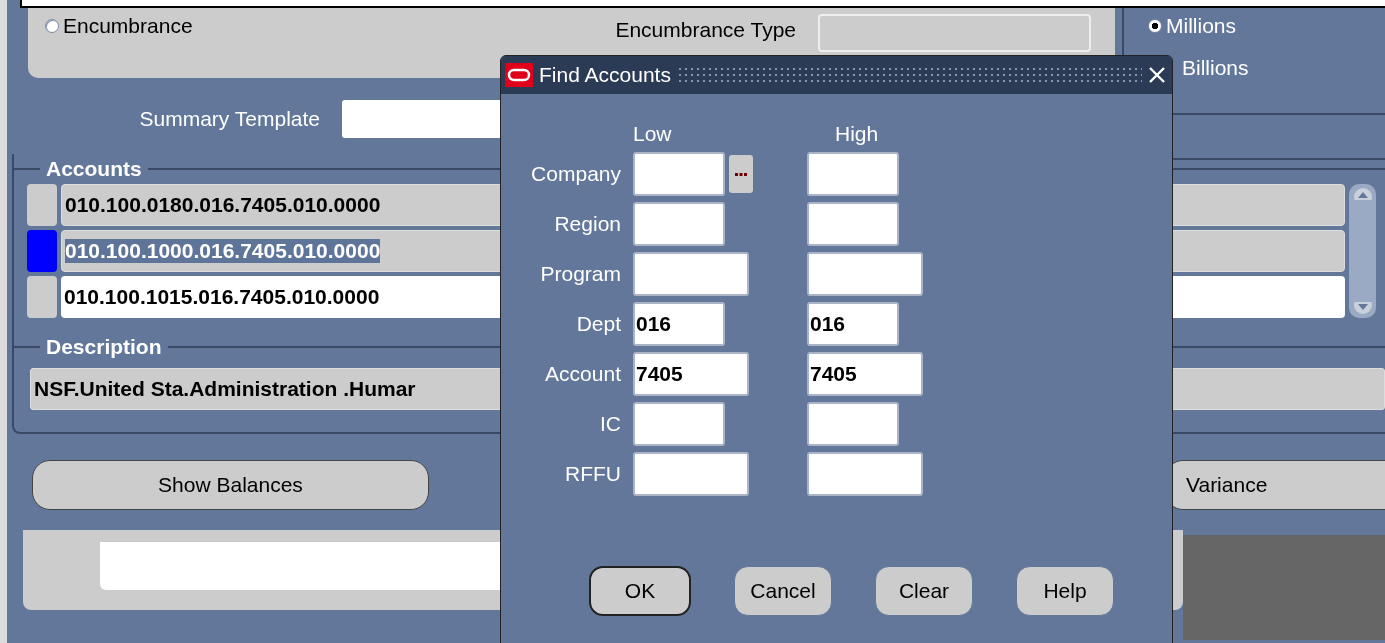 The height and width of the screenshot is (643, 1385). What do you see at coordinates (580, 274) in the screenshot?
I see `field-label: Program` at bounding box center [580, 274].